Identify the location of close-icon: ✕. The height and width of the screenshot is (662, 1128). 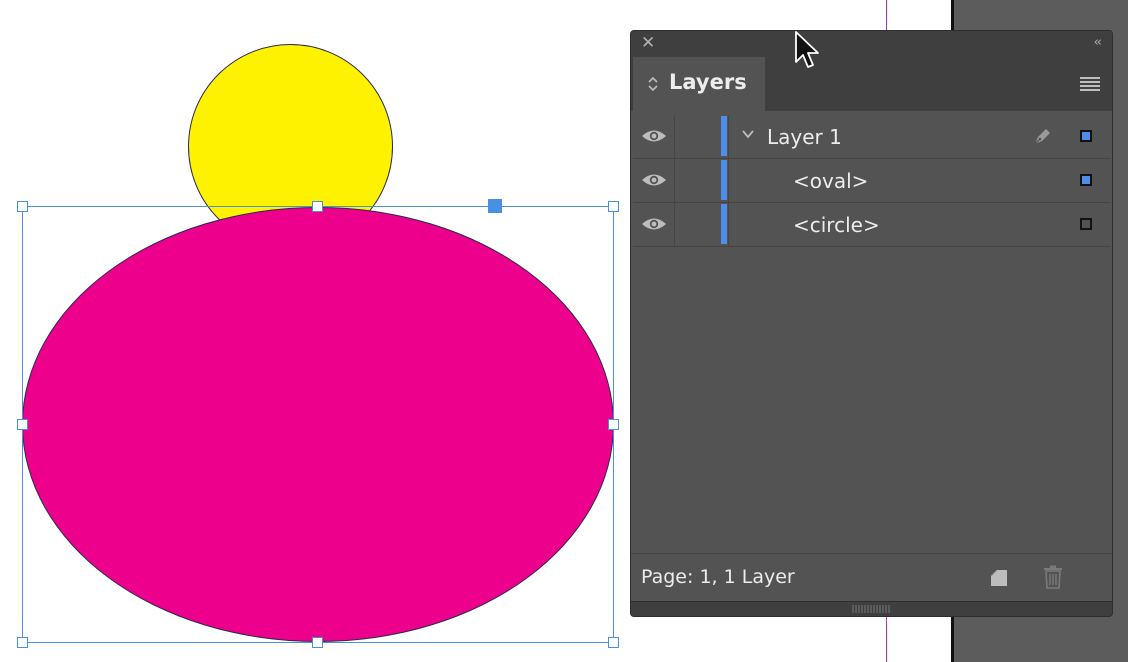
(649, 43).